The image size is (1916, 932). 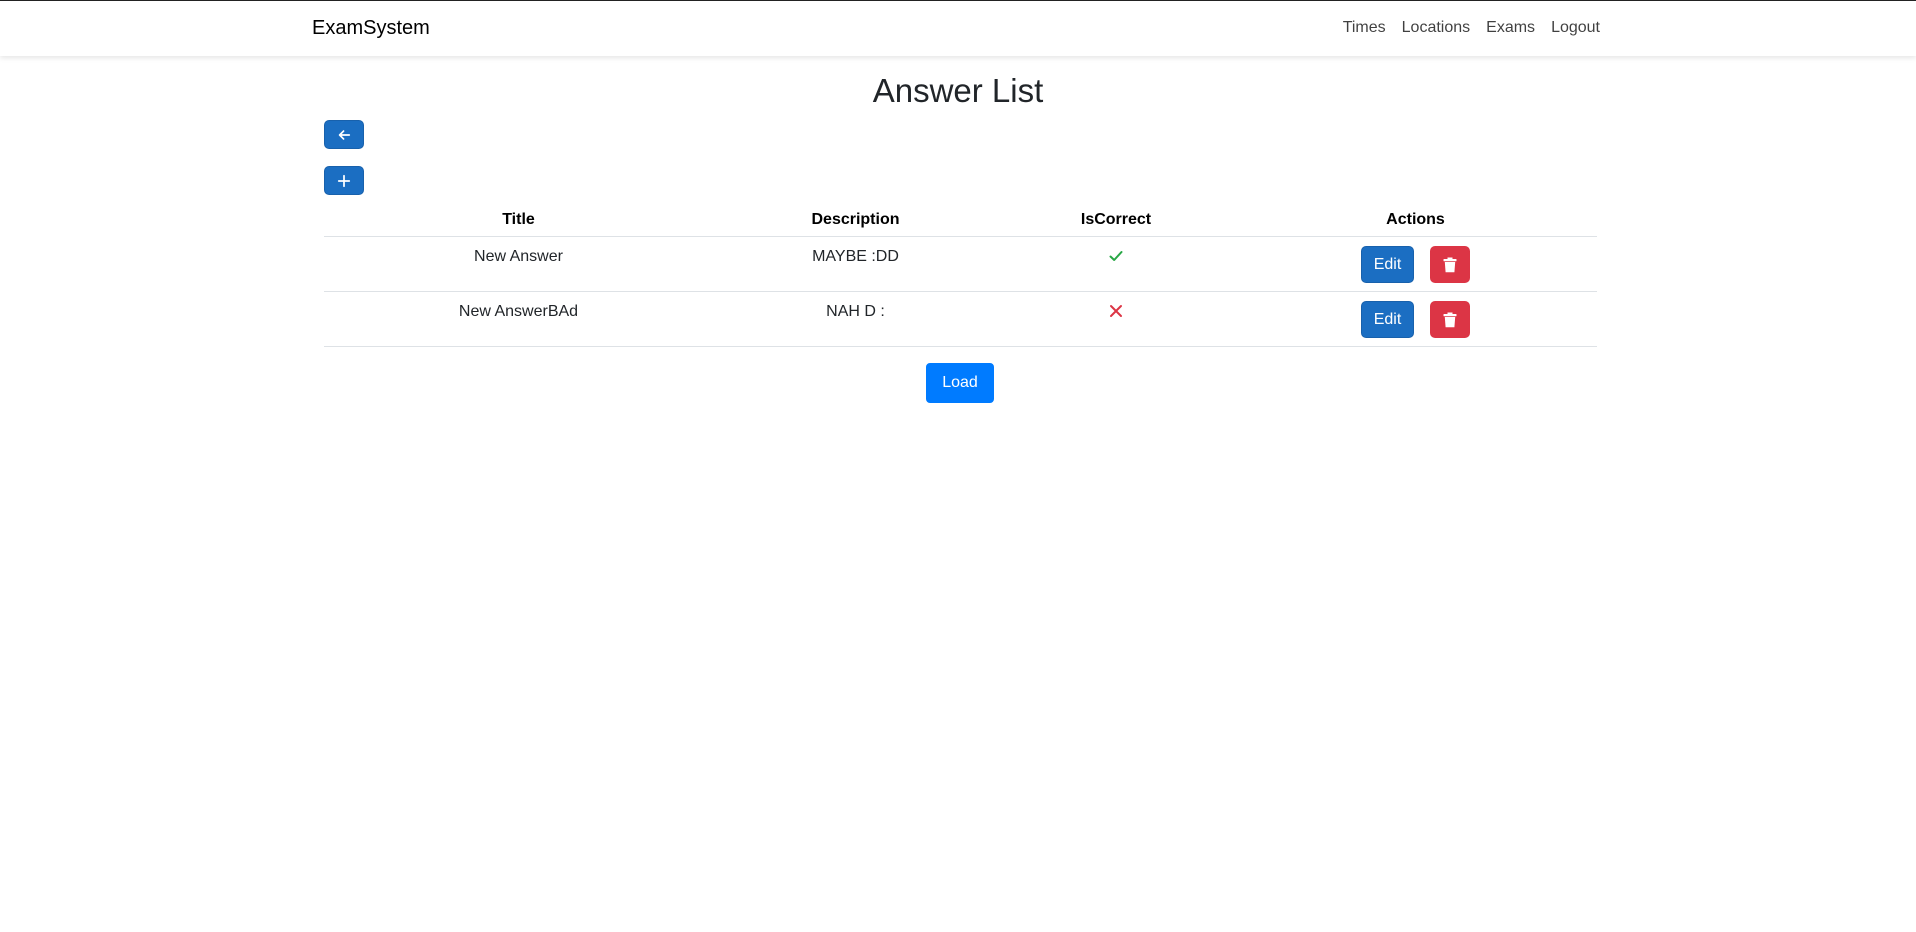 I want to click on header-iscorrect: IsCorrect, so click(x=1116, y=220).